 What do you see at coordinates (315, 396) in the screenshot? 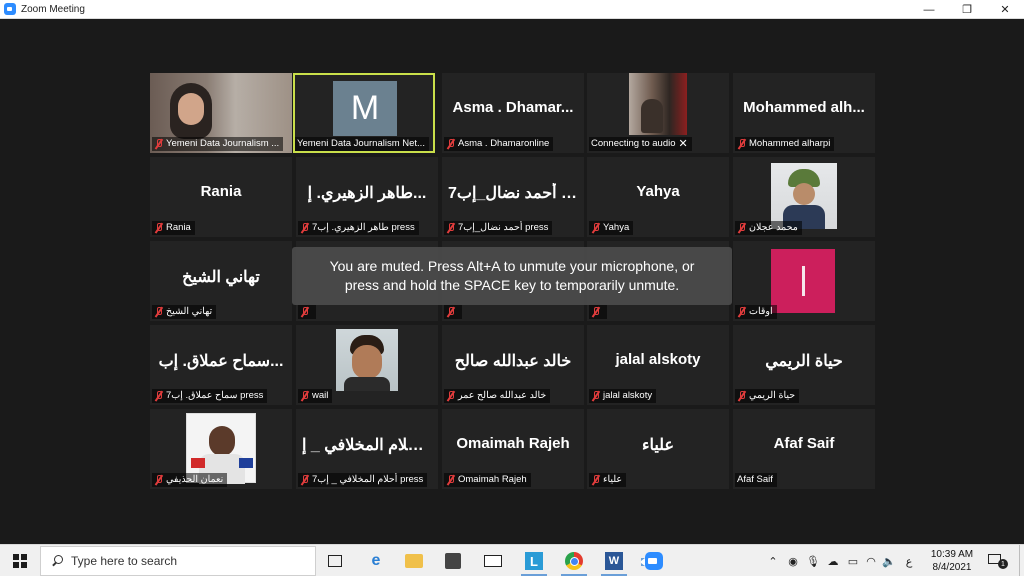
I see `participant-label: wail` at bounding box center [315, 396].